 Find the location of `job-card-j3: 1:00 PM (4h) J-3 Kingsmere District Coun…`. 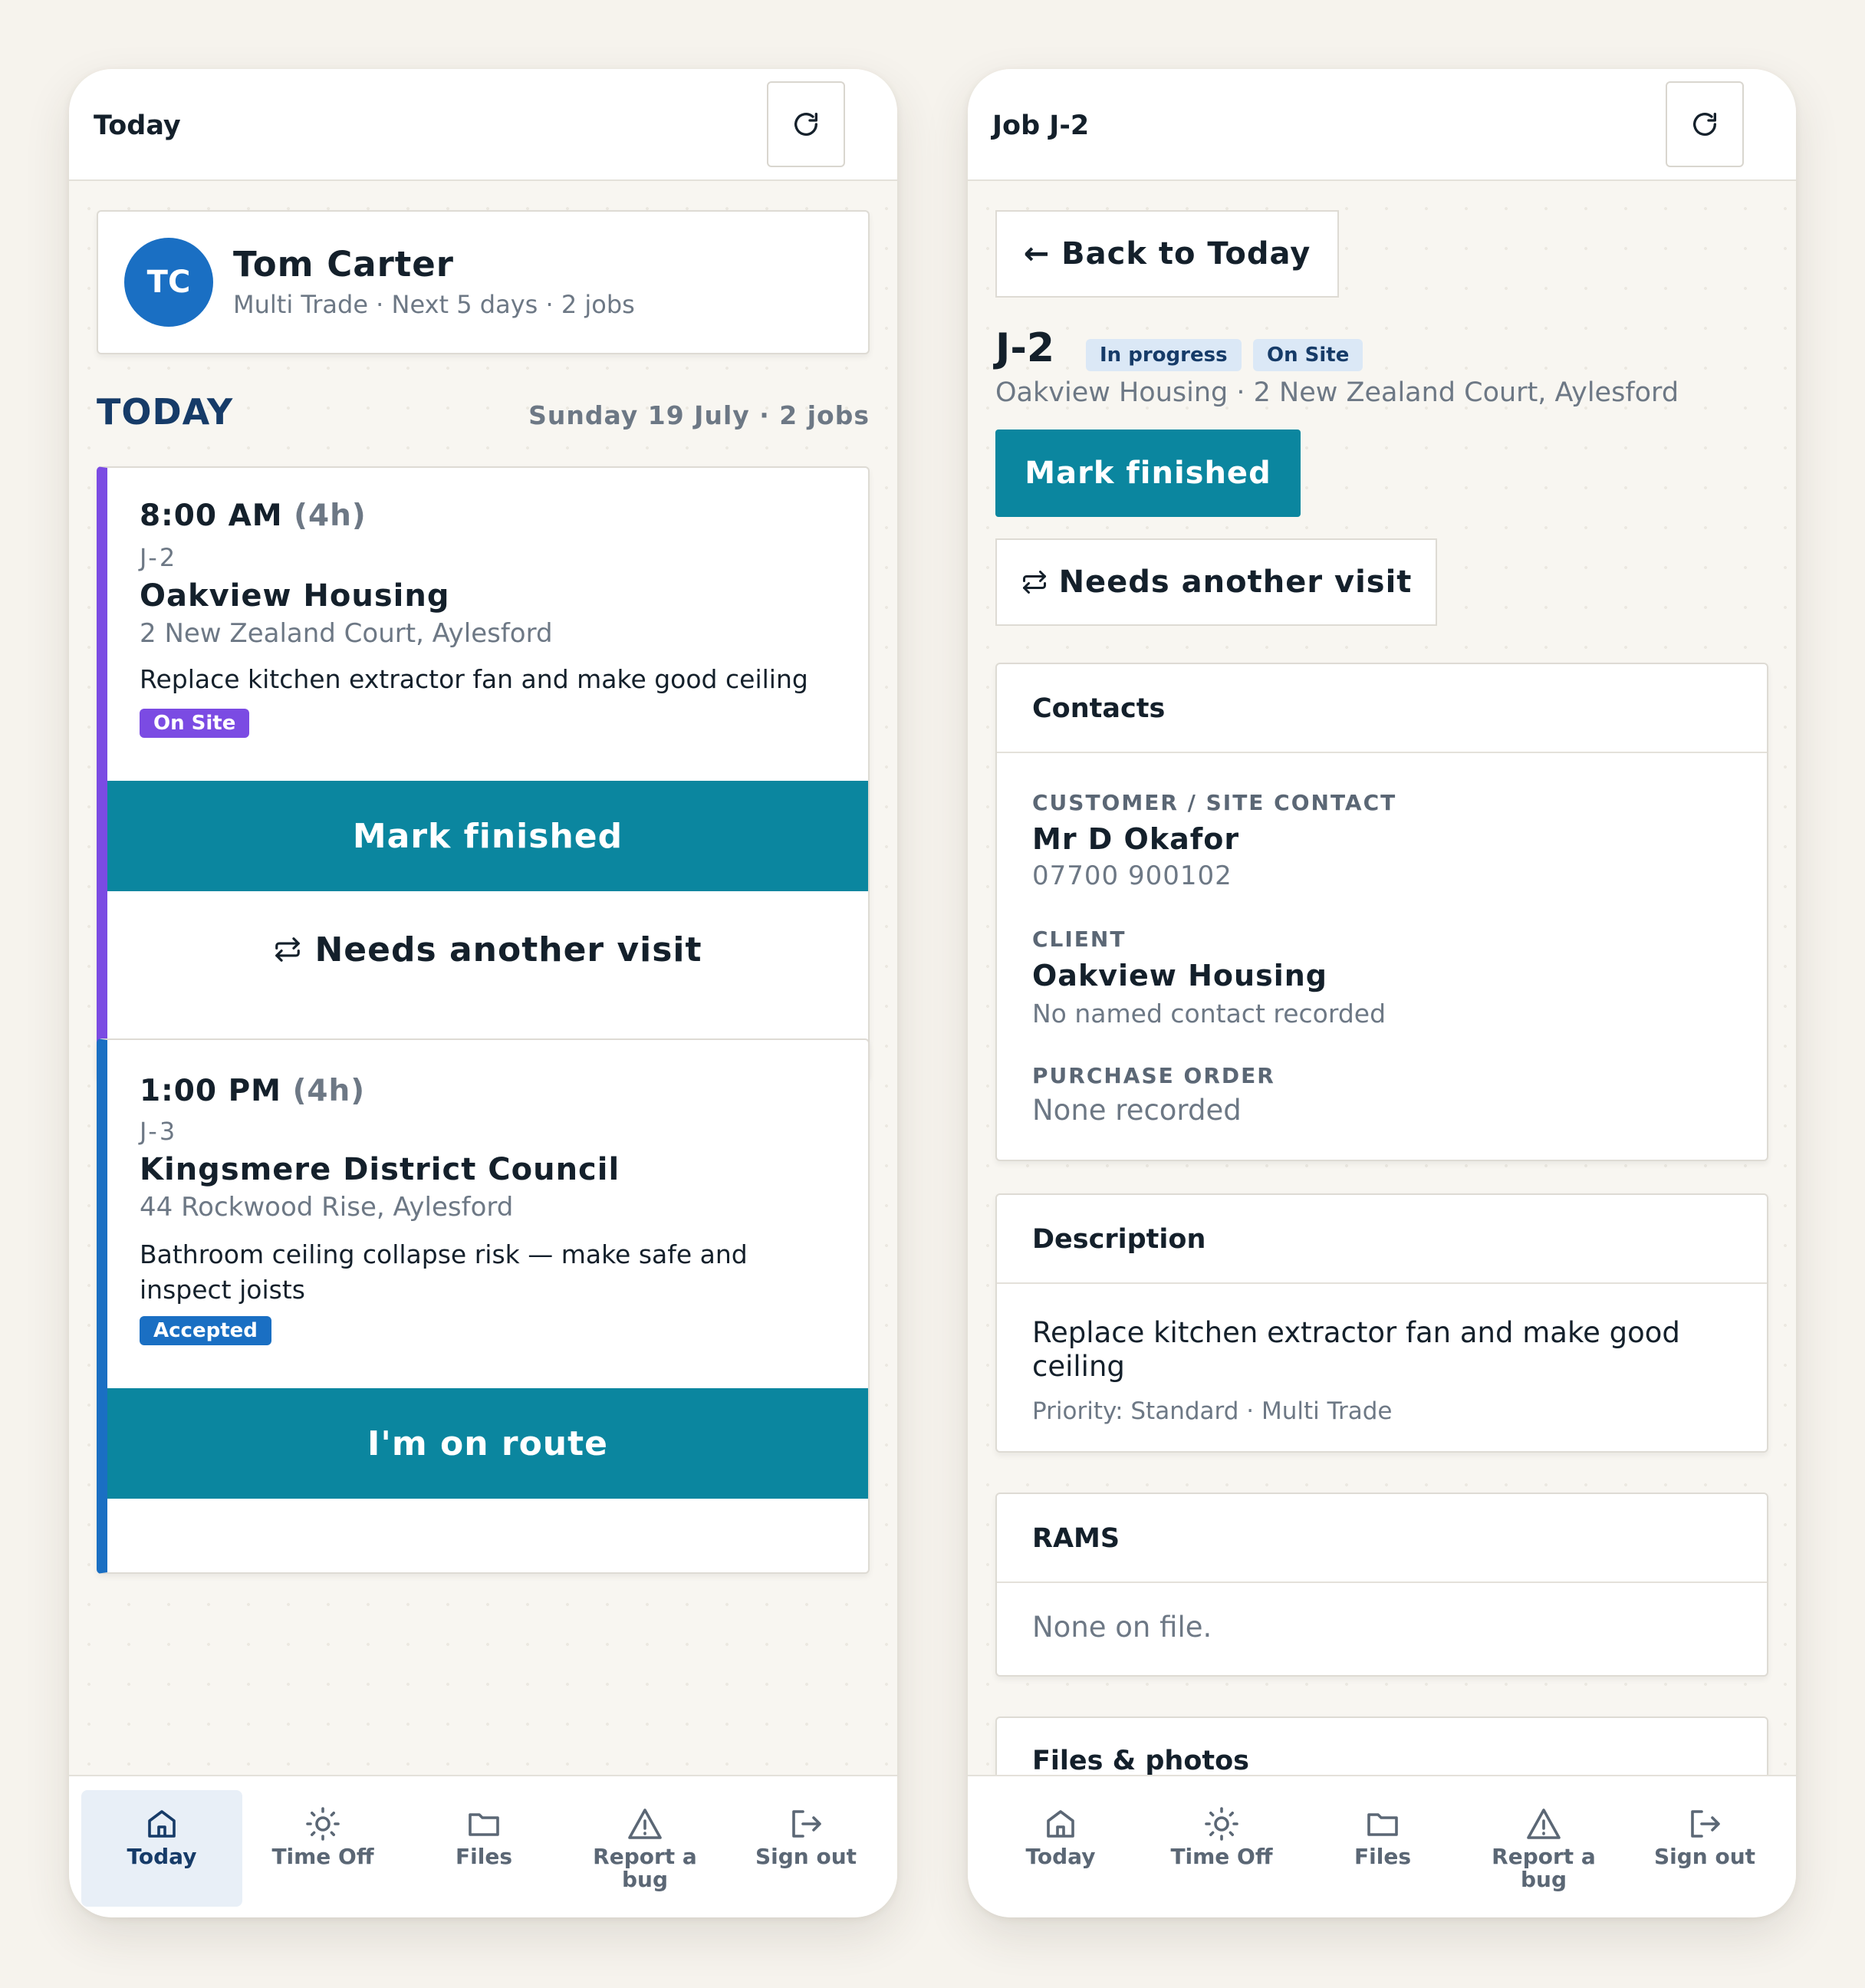

job-card-j3: 1:00 PM (4h) J-3 Kingsmere District Coun… is located at coordinates (484, 1306).